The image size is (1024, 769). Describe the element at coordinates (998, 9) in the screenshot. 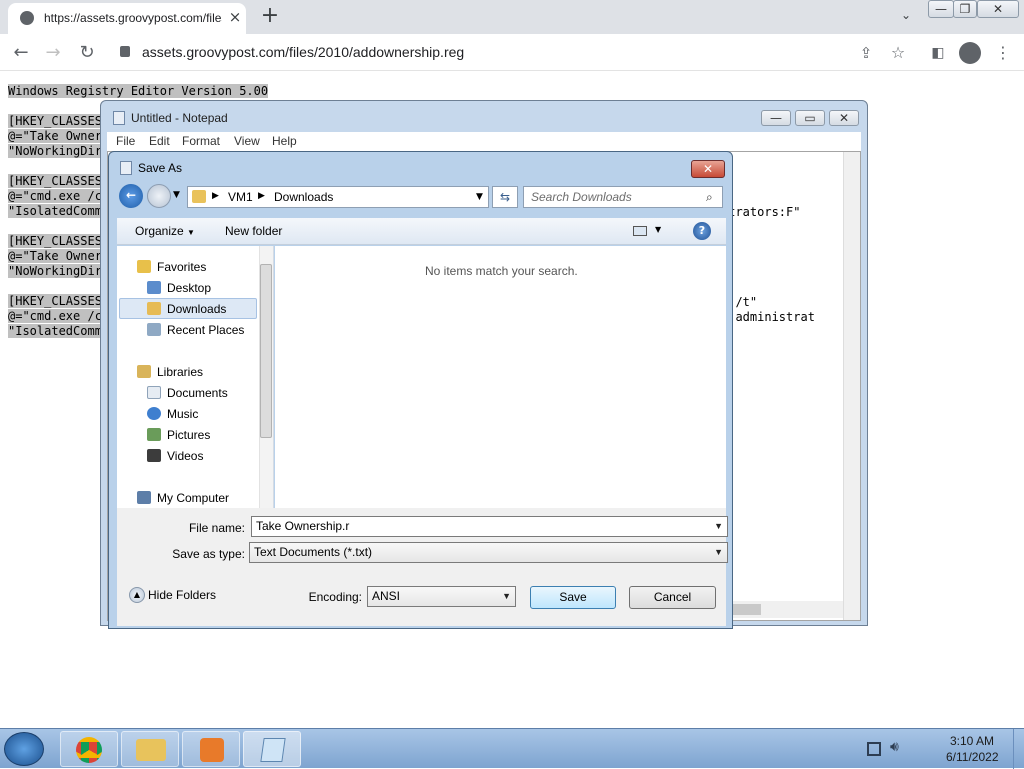

I see `close-window-button: ✕` at that location.